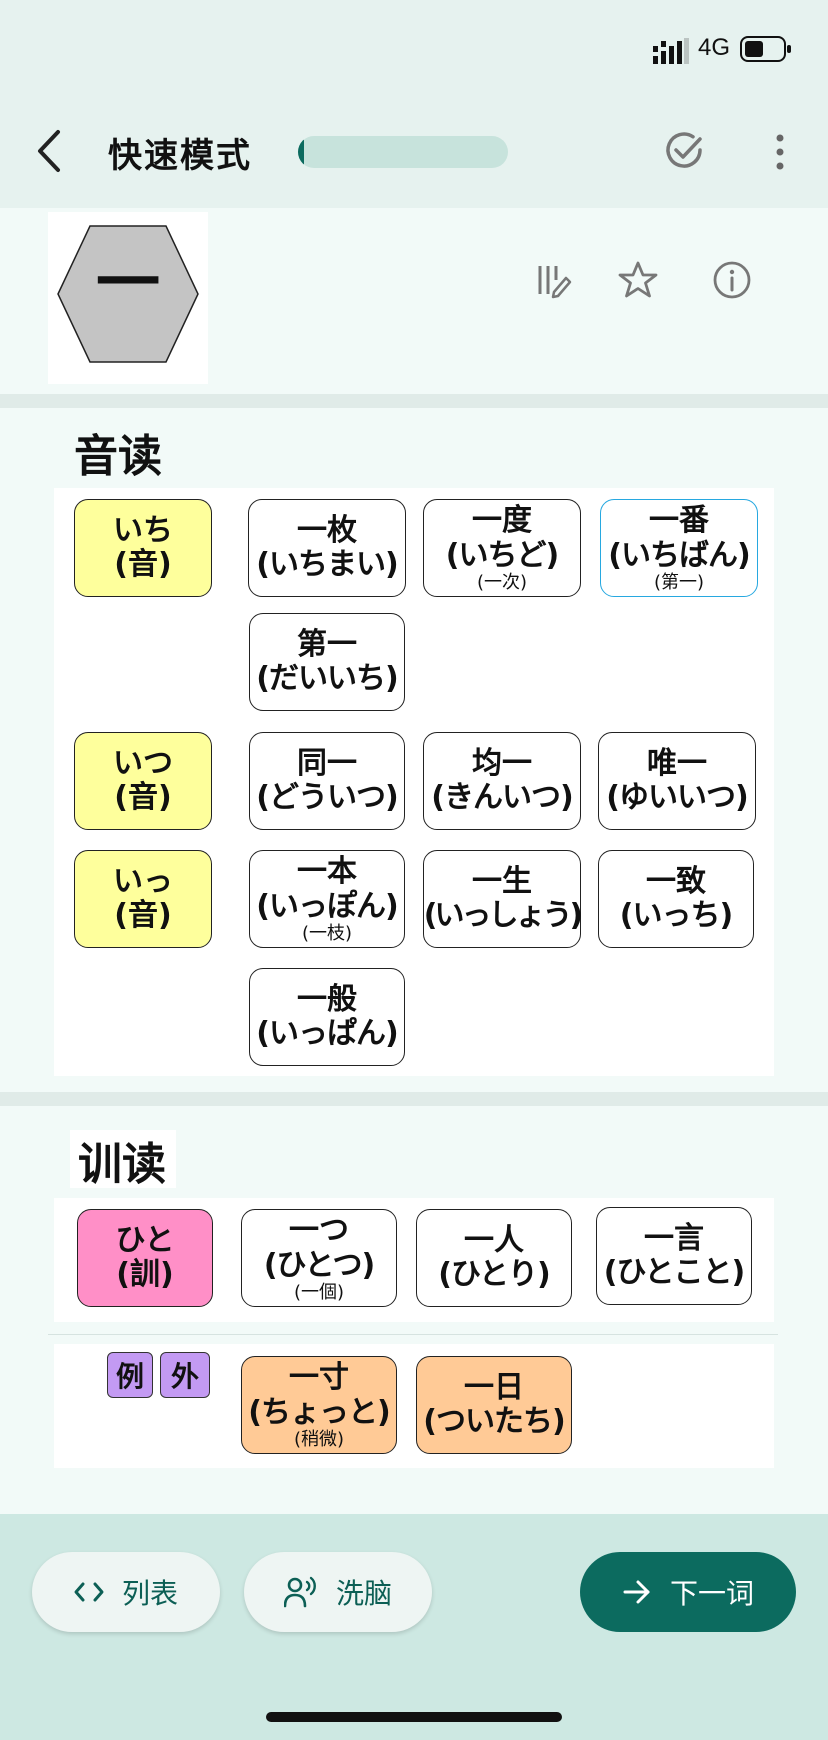  What do you see at coordinates (714, 47) in the screenshot?
I see `network-label: 4G` at bounding box center [714, 47].